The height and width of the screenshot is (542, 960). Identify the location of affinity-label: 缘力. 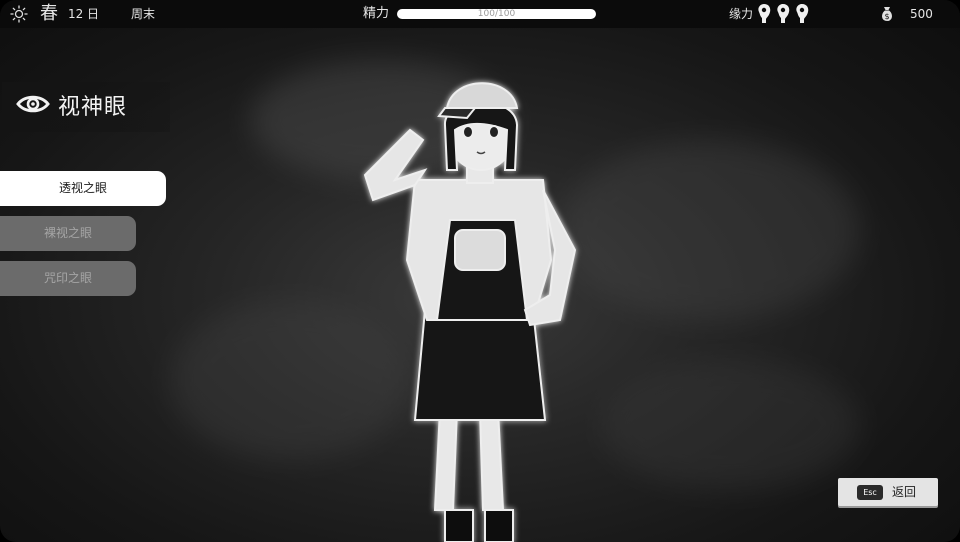
(741, 14).